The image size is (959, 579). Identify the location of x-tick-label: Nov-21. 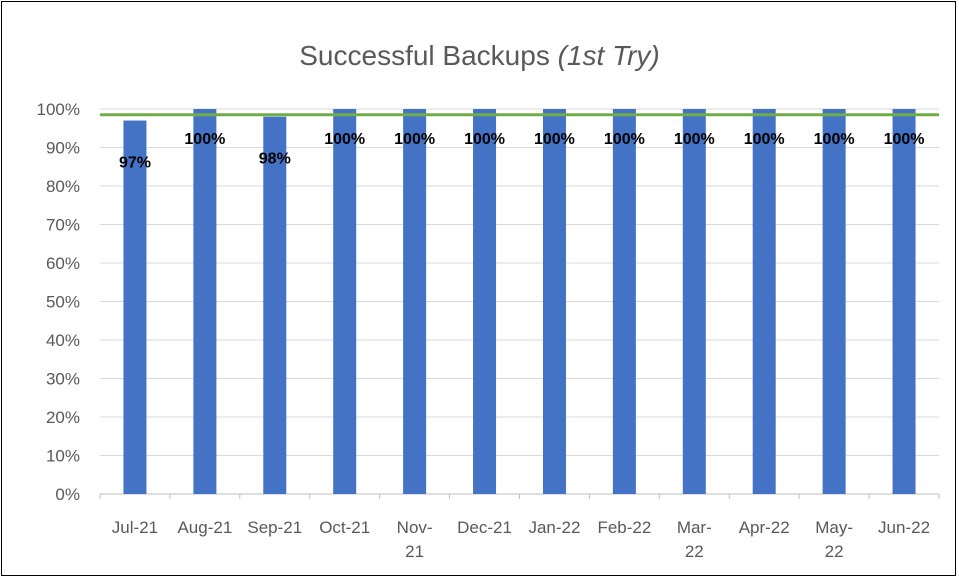
(415, 539).